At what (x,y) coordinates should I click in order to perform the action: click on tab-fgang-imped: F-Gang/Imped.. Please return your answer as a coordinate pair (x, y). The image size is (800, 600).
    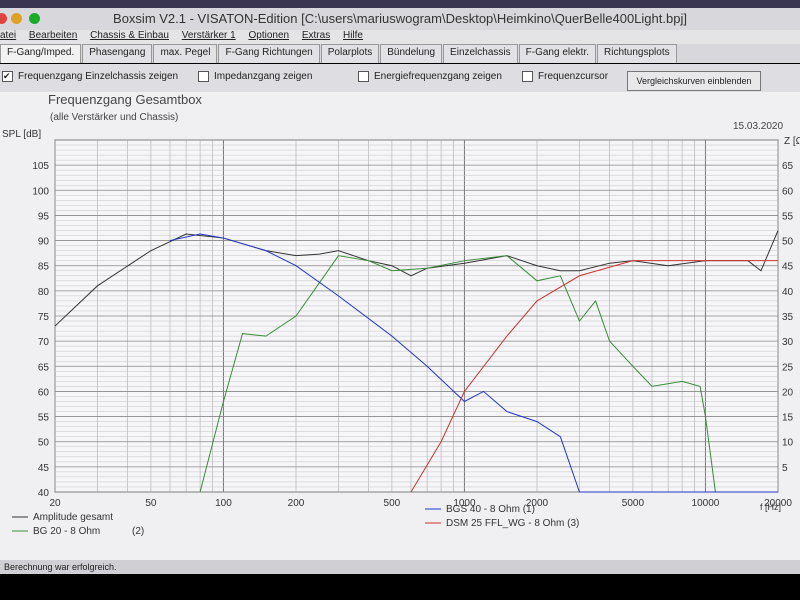
    Looking at the image, I should click on (41, 53).